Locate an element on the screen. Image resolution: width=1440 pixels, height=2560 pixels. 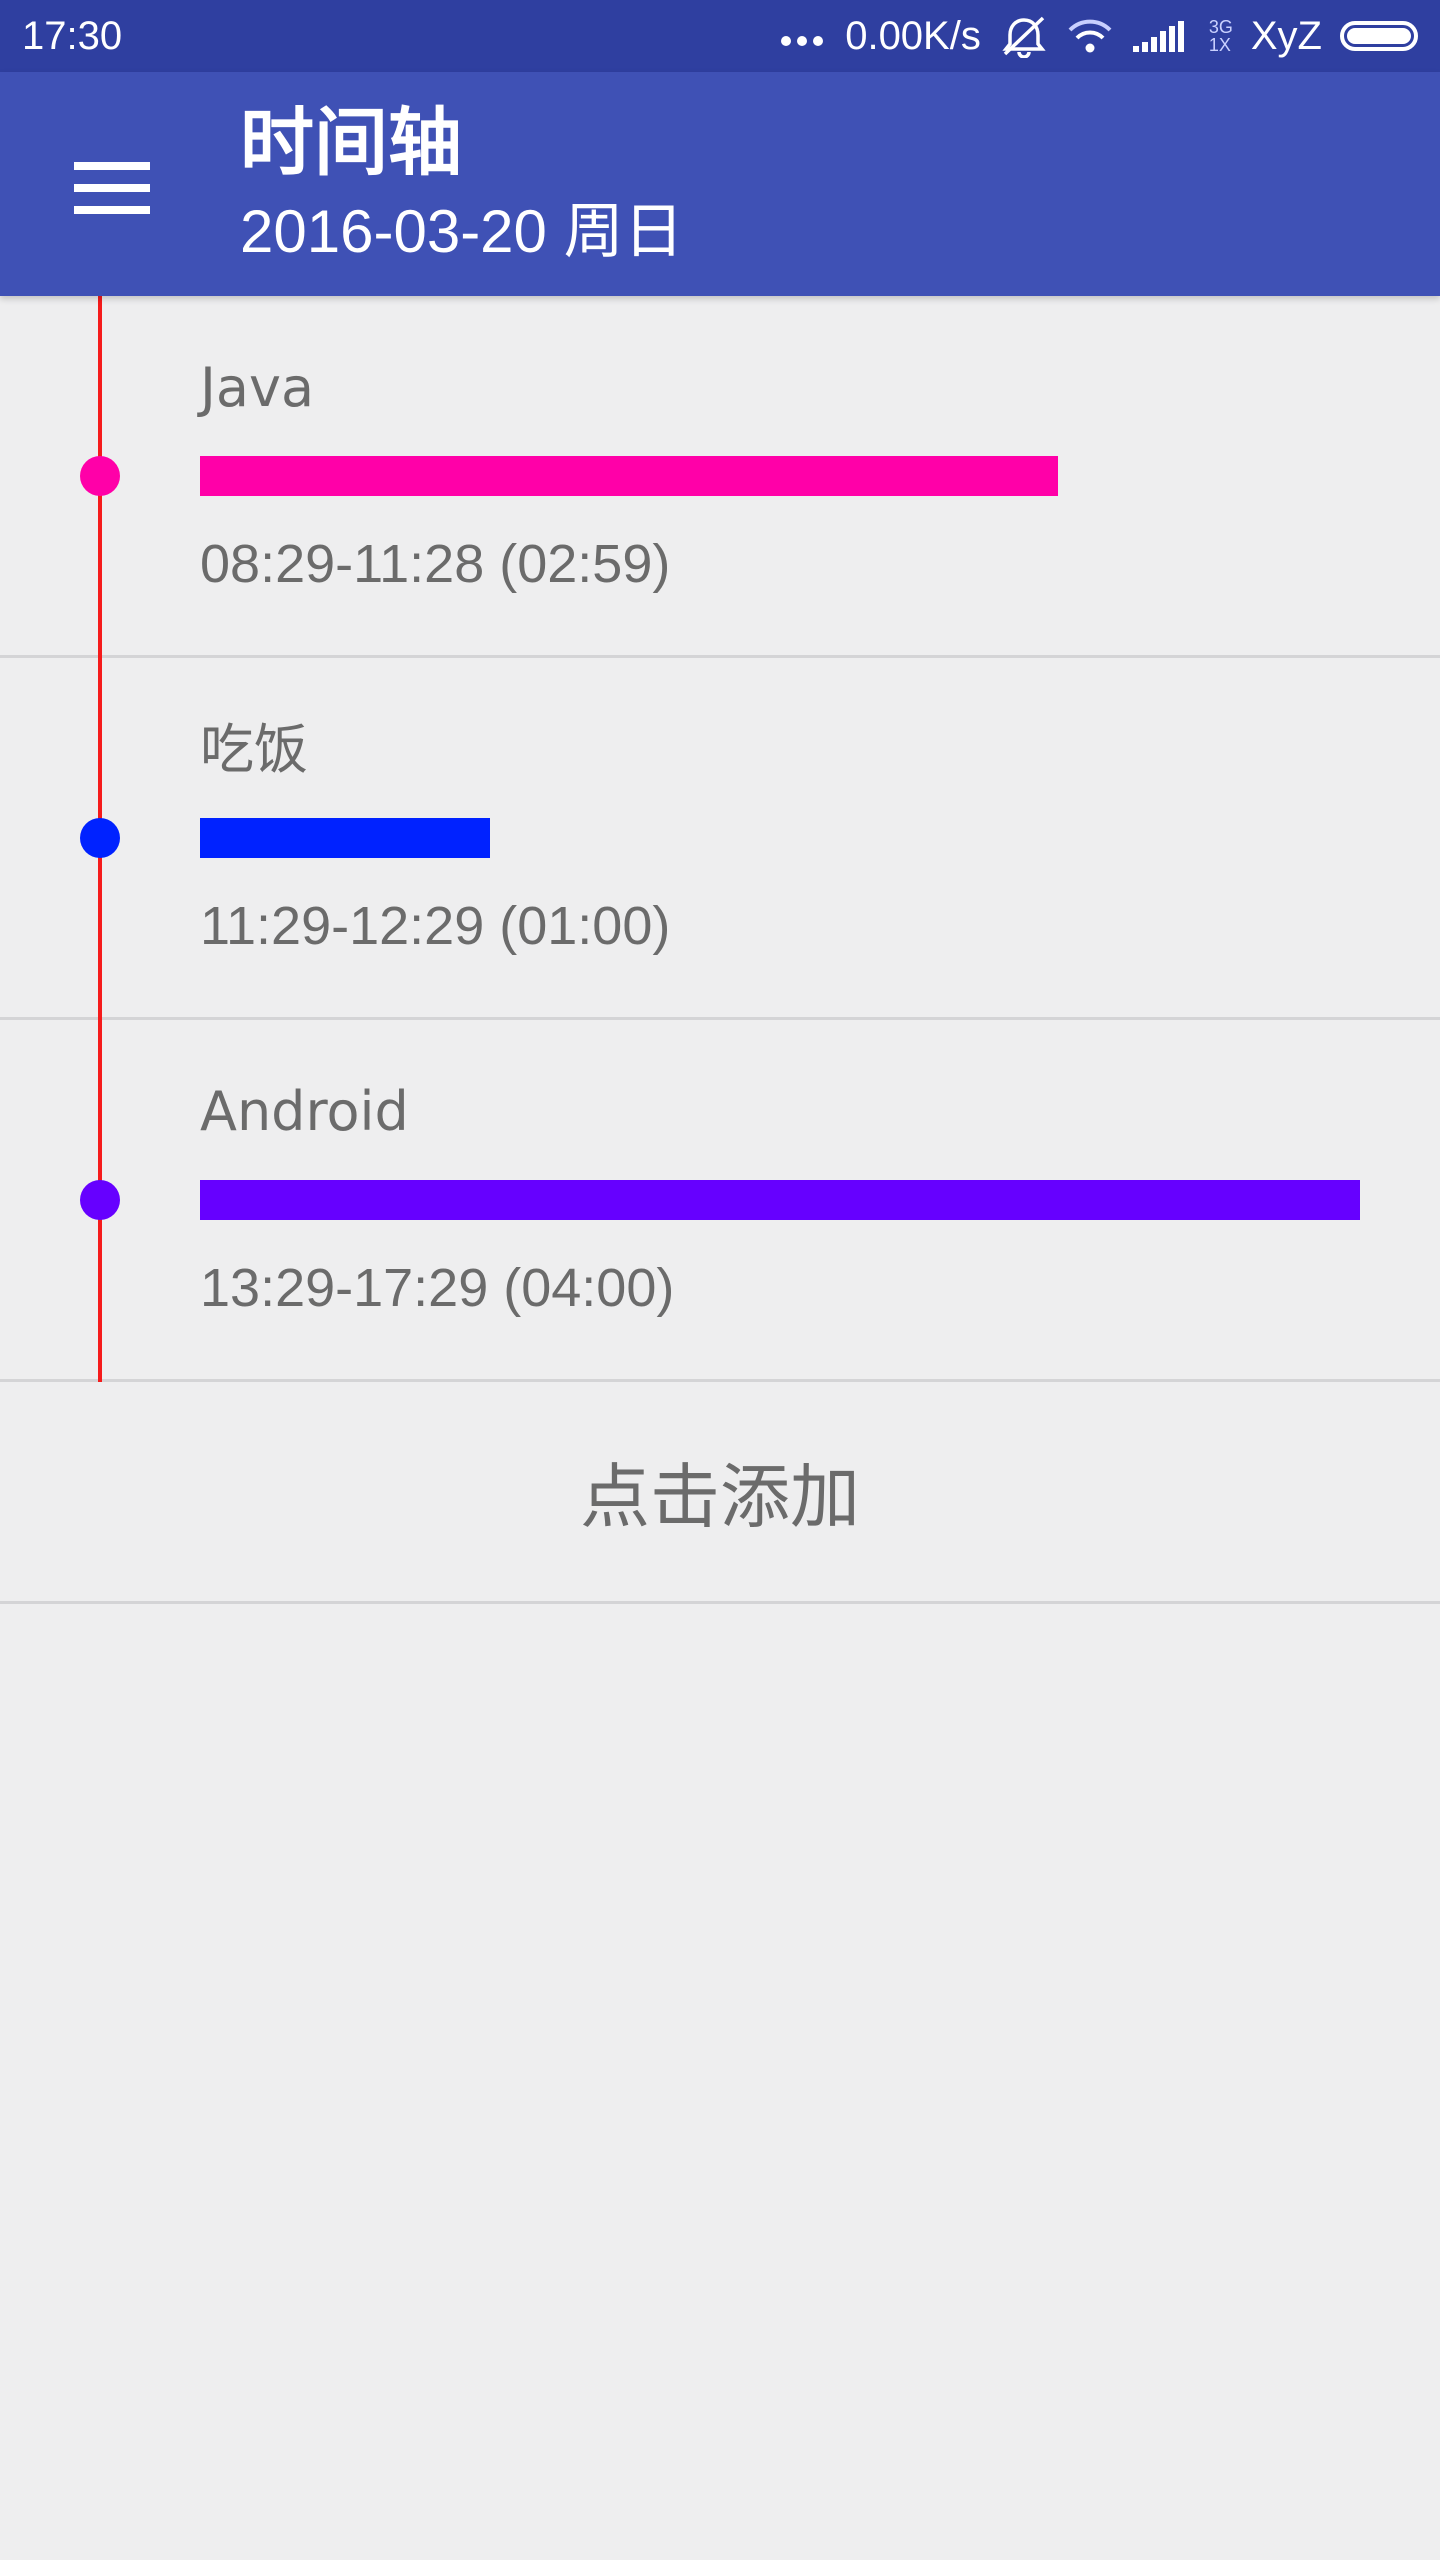
network-type: 3G 1X is located at coordinates (1221, 36).